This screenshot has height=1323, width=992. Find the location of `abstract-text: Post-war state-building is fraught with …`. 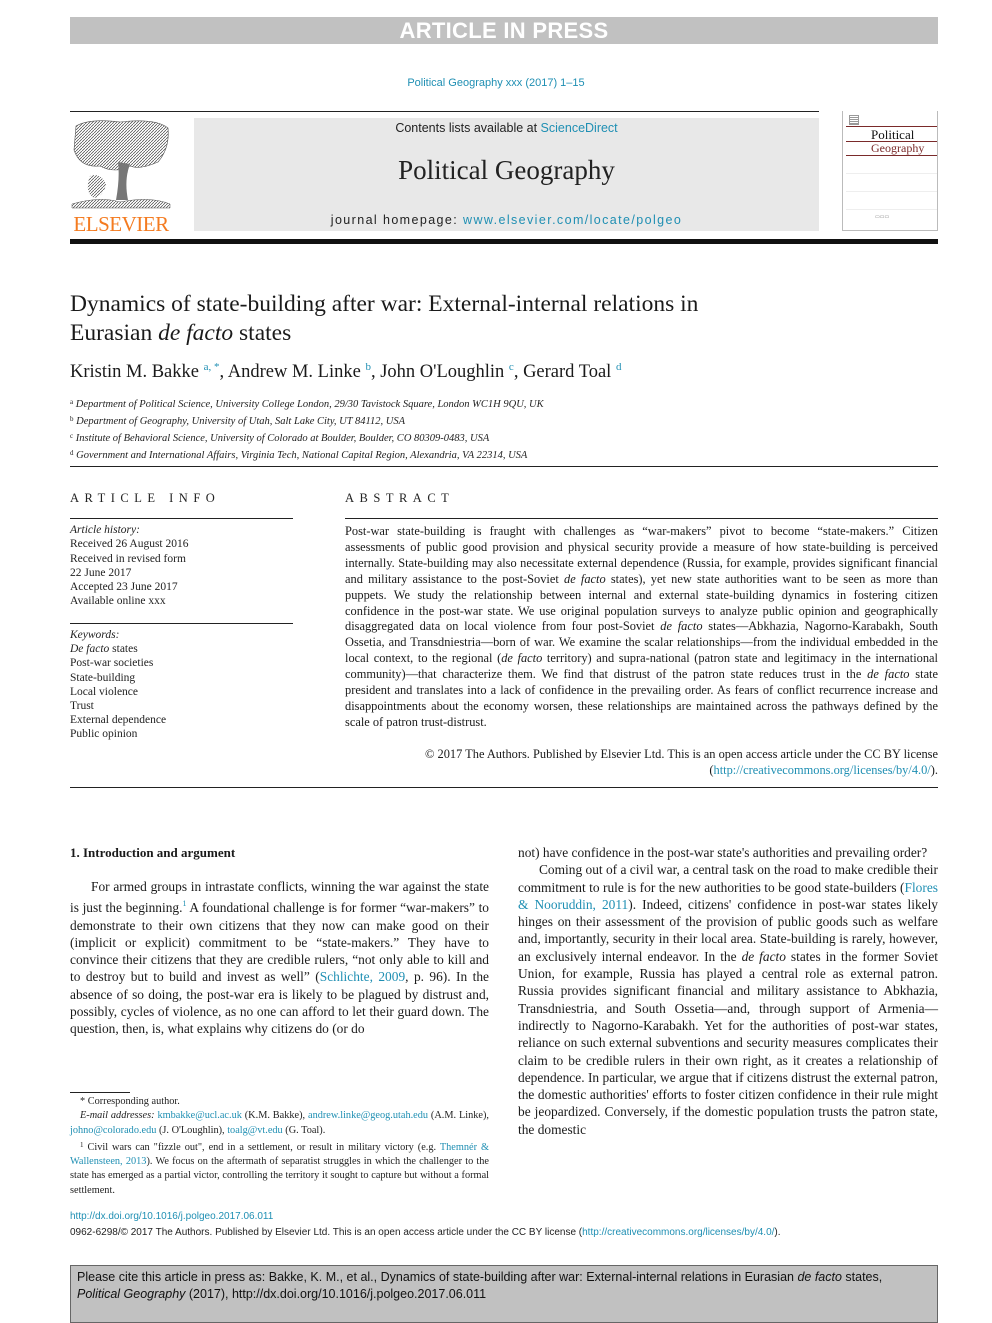

abstract-text: Post-war state-building is fraught with … is located at coordinates (641, 627).